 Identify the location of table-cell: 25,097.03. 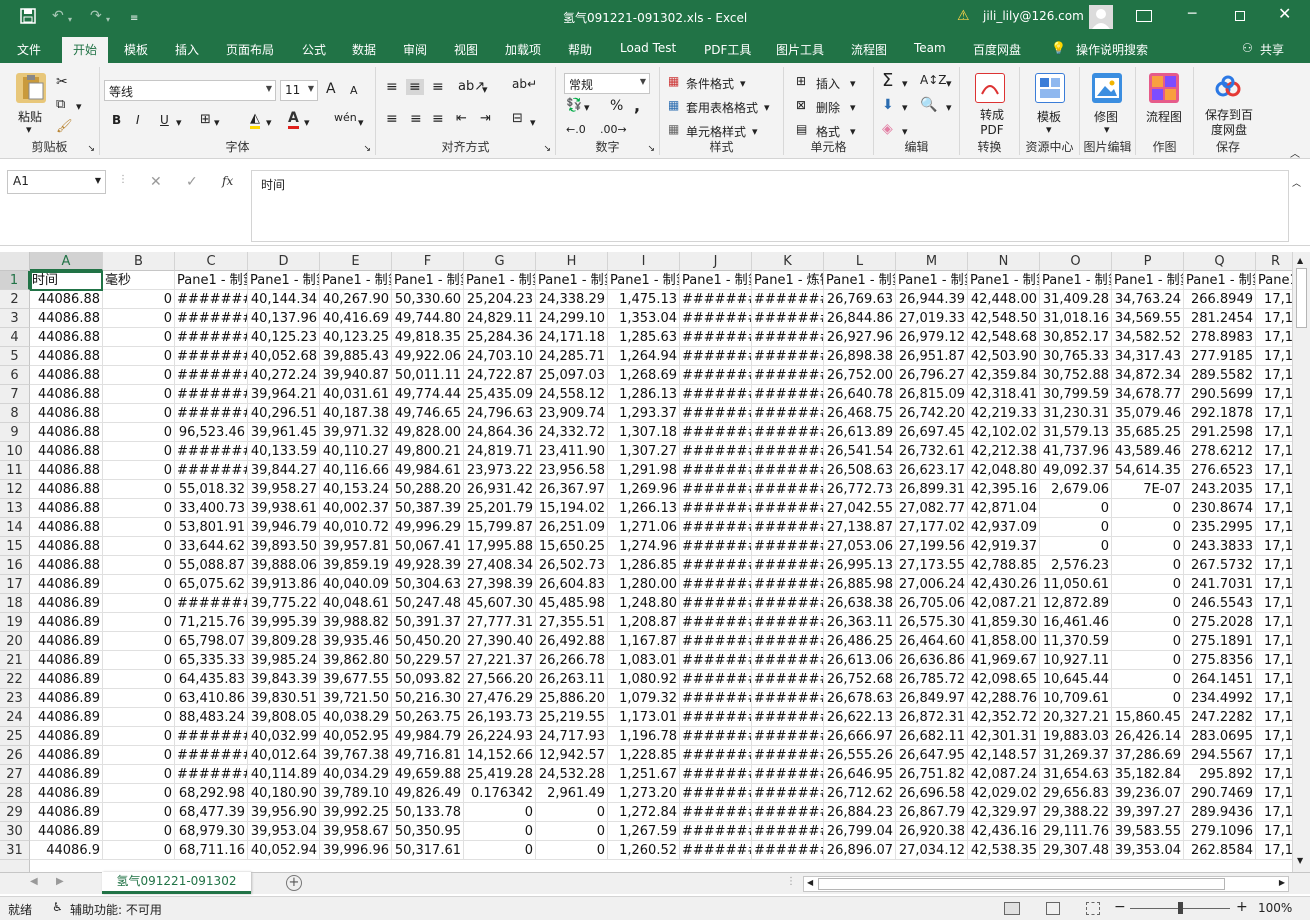
(572, 375).